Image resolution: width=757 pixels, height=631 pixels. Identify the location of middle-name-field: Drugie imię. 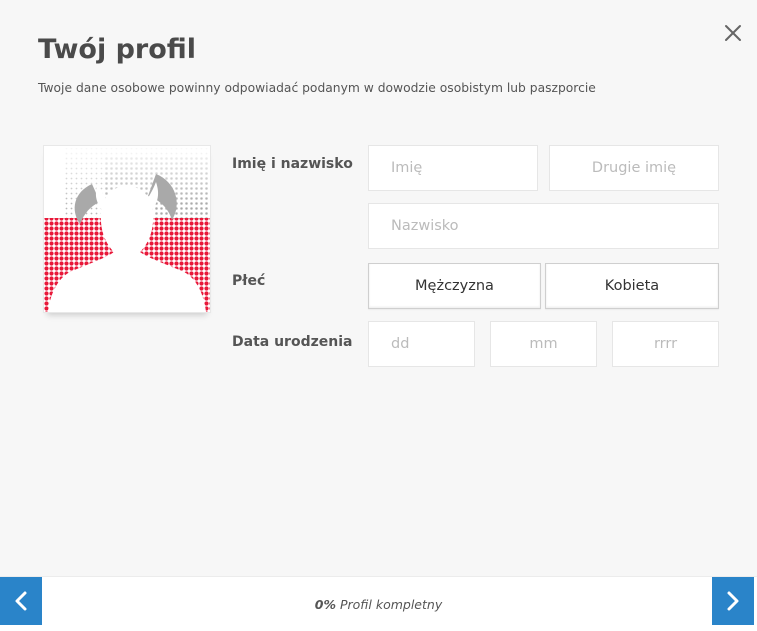
(634, 168).